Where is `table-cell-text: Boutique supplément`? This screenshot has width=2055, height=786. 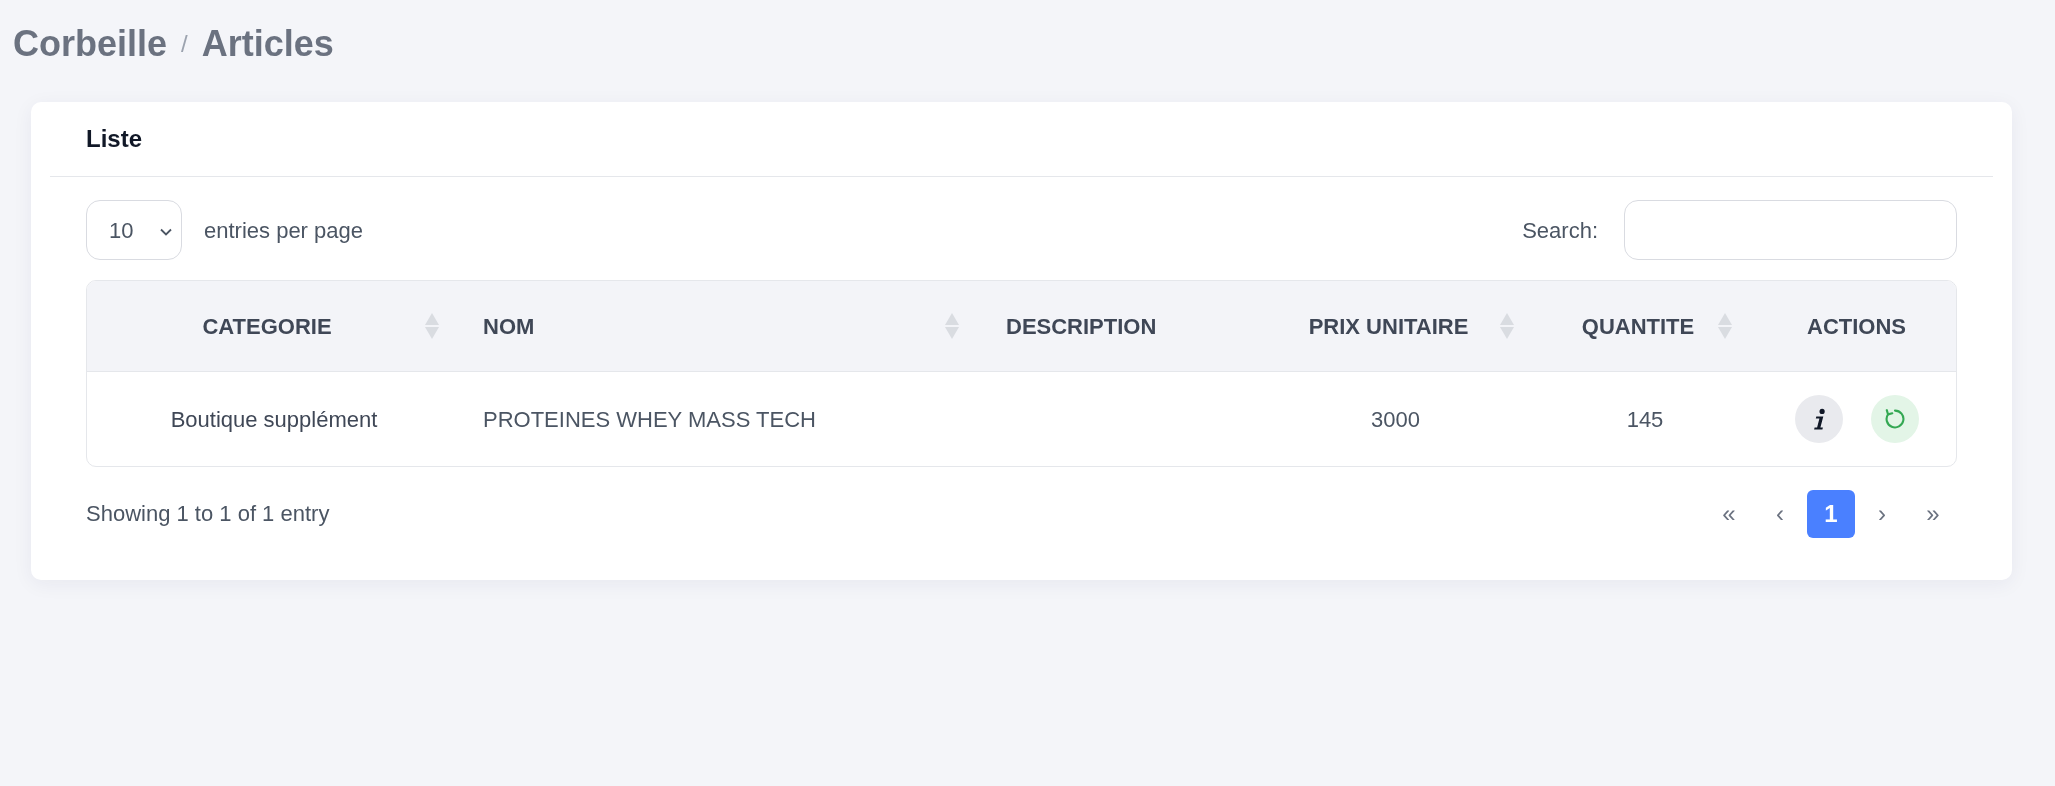 table-cell-text: Boutique supplément is located at coordinates (274, 419).